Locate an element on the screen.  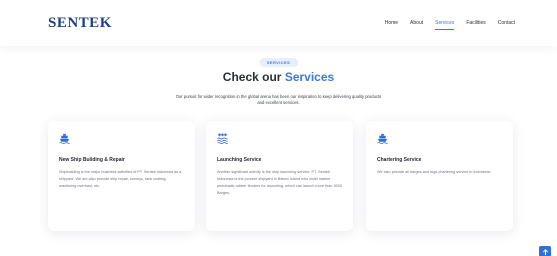
section-title: Check our Services is located at coordinates (278, 77).